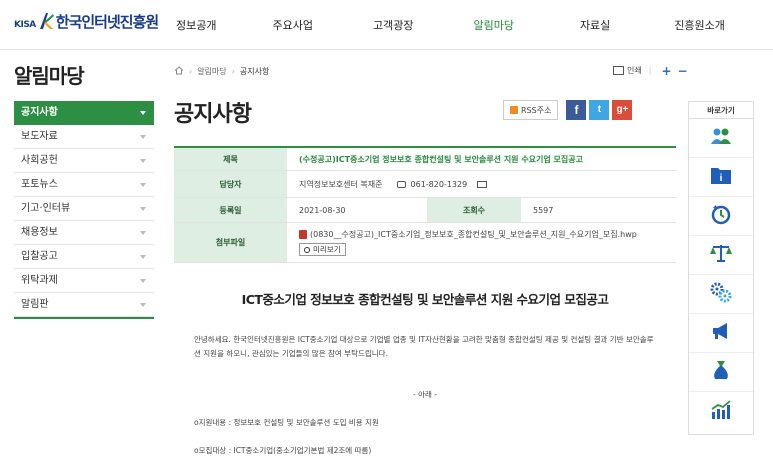  Describe the element at coordinates (291, 353) in the screenshot. I see `content-line: 션 지원을 하오니, 관심있는 기업들의 많은 참여 부탁드립니다.` at that location.